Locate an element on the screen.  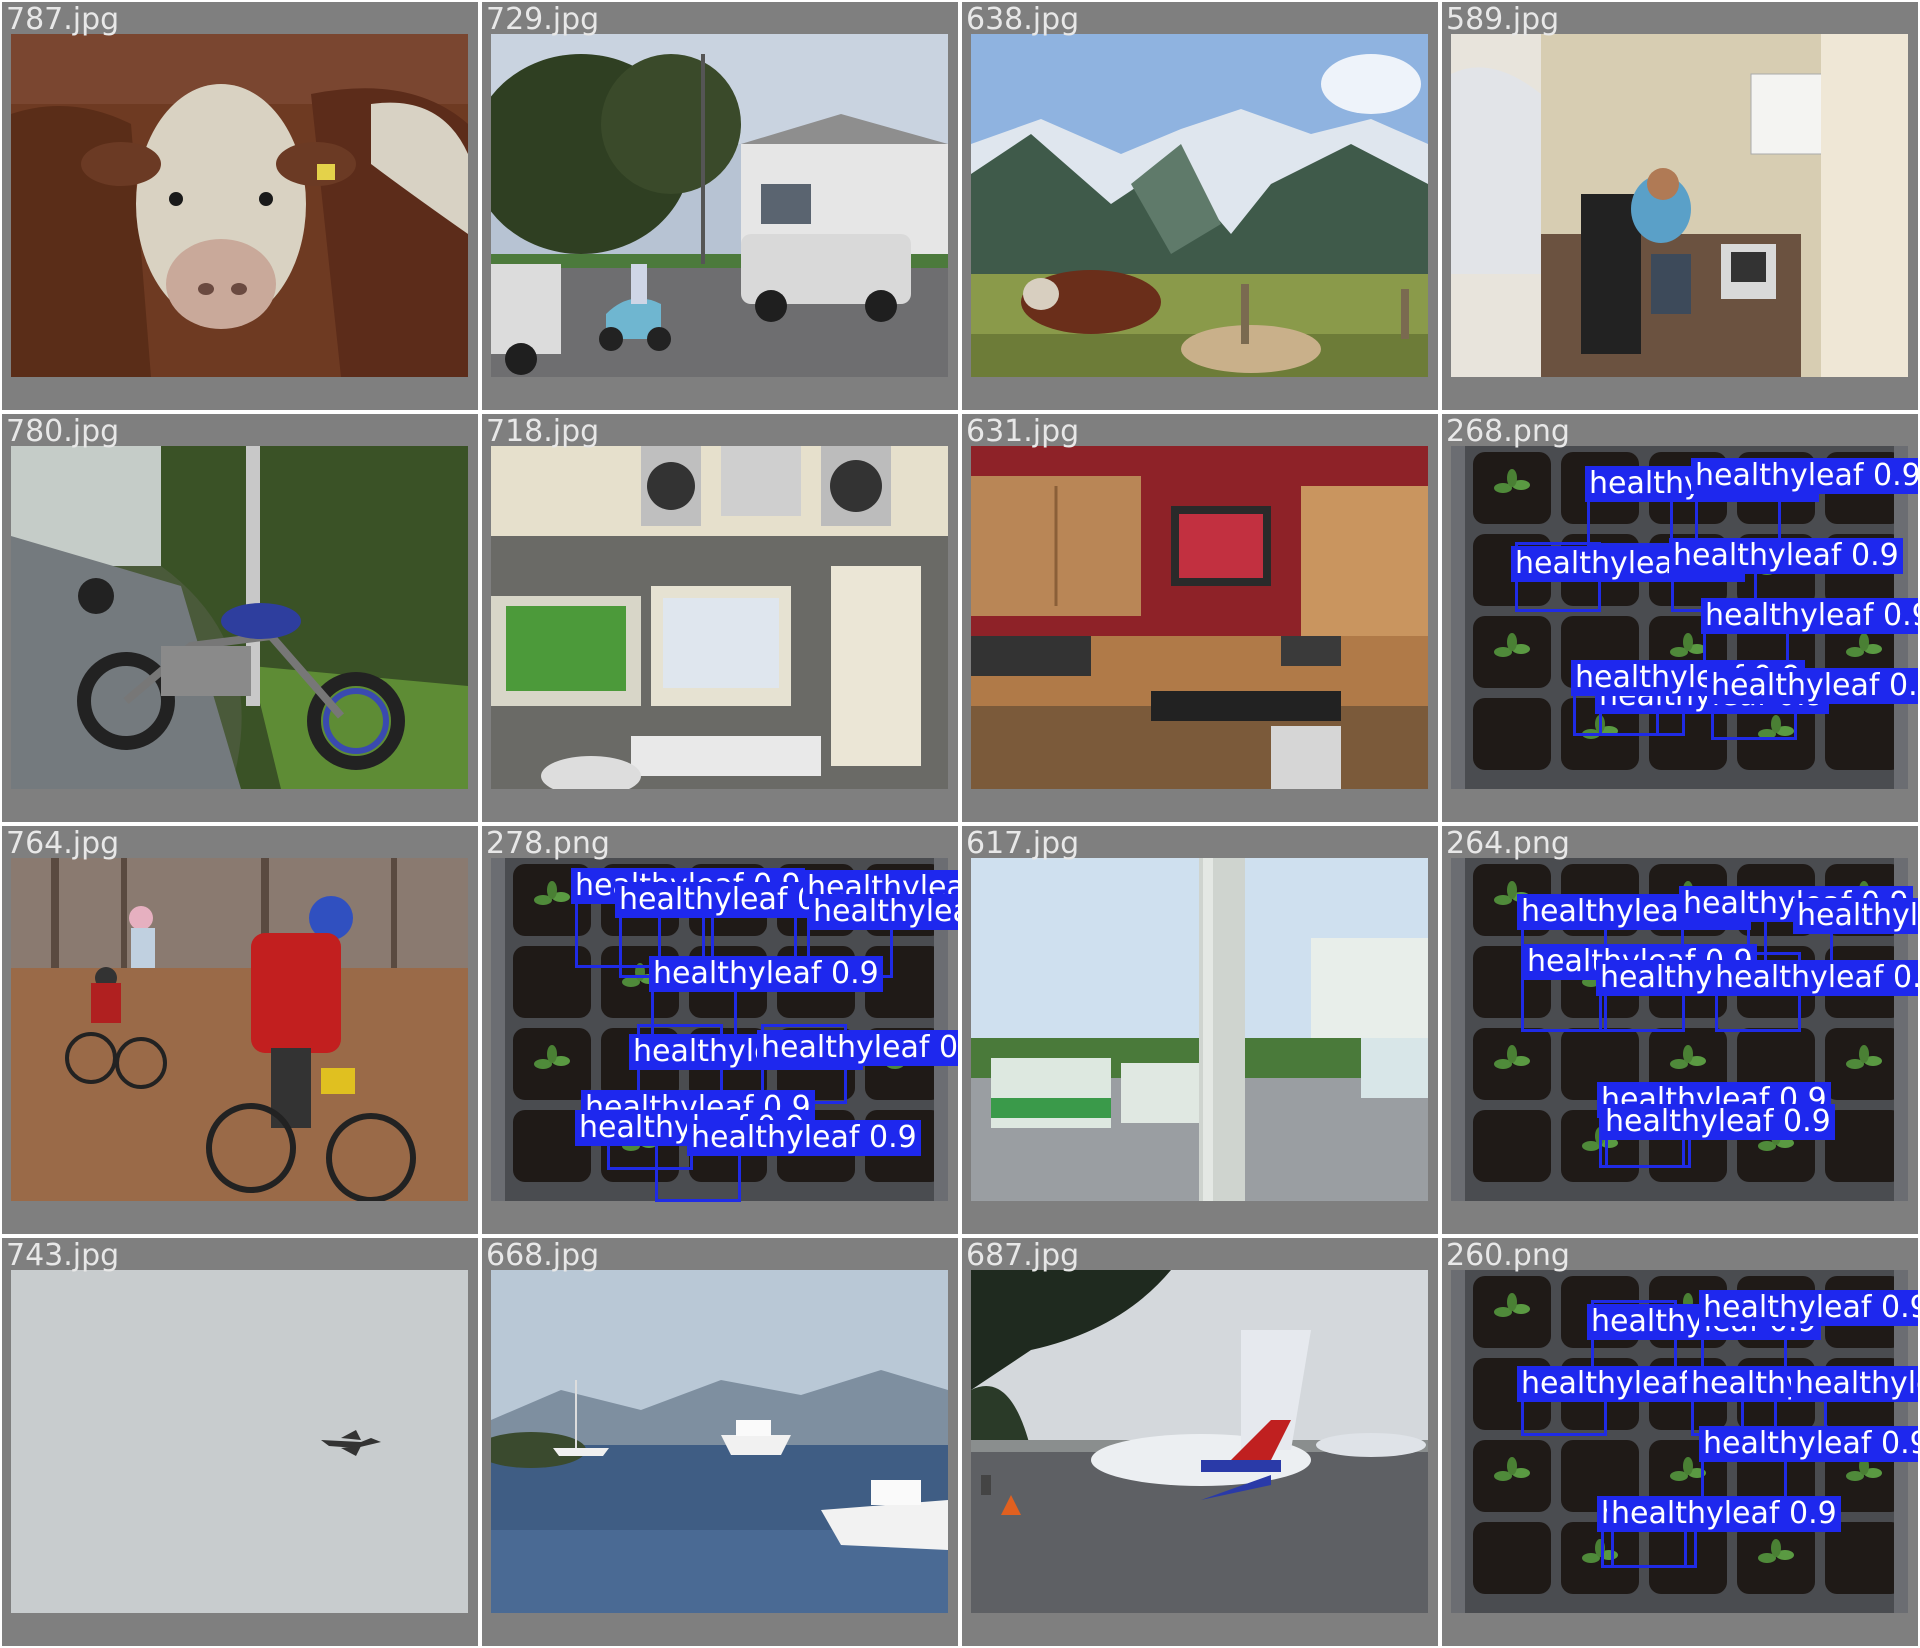
image-tile: 687.jpg is located at coordinates (1200, 1442).